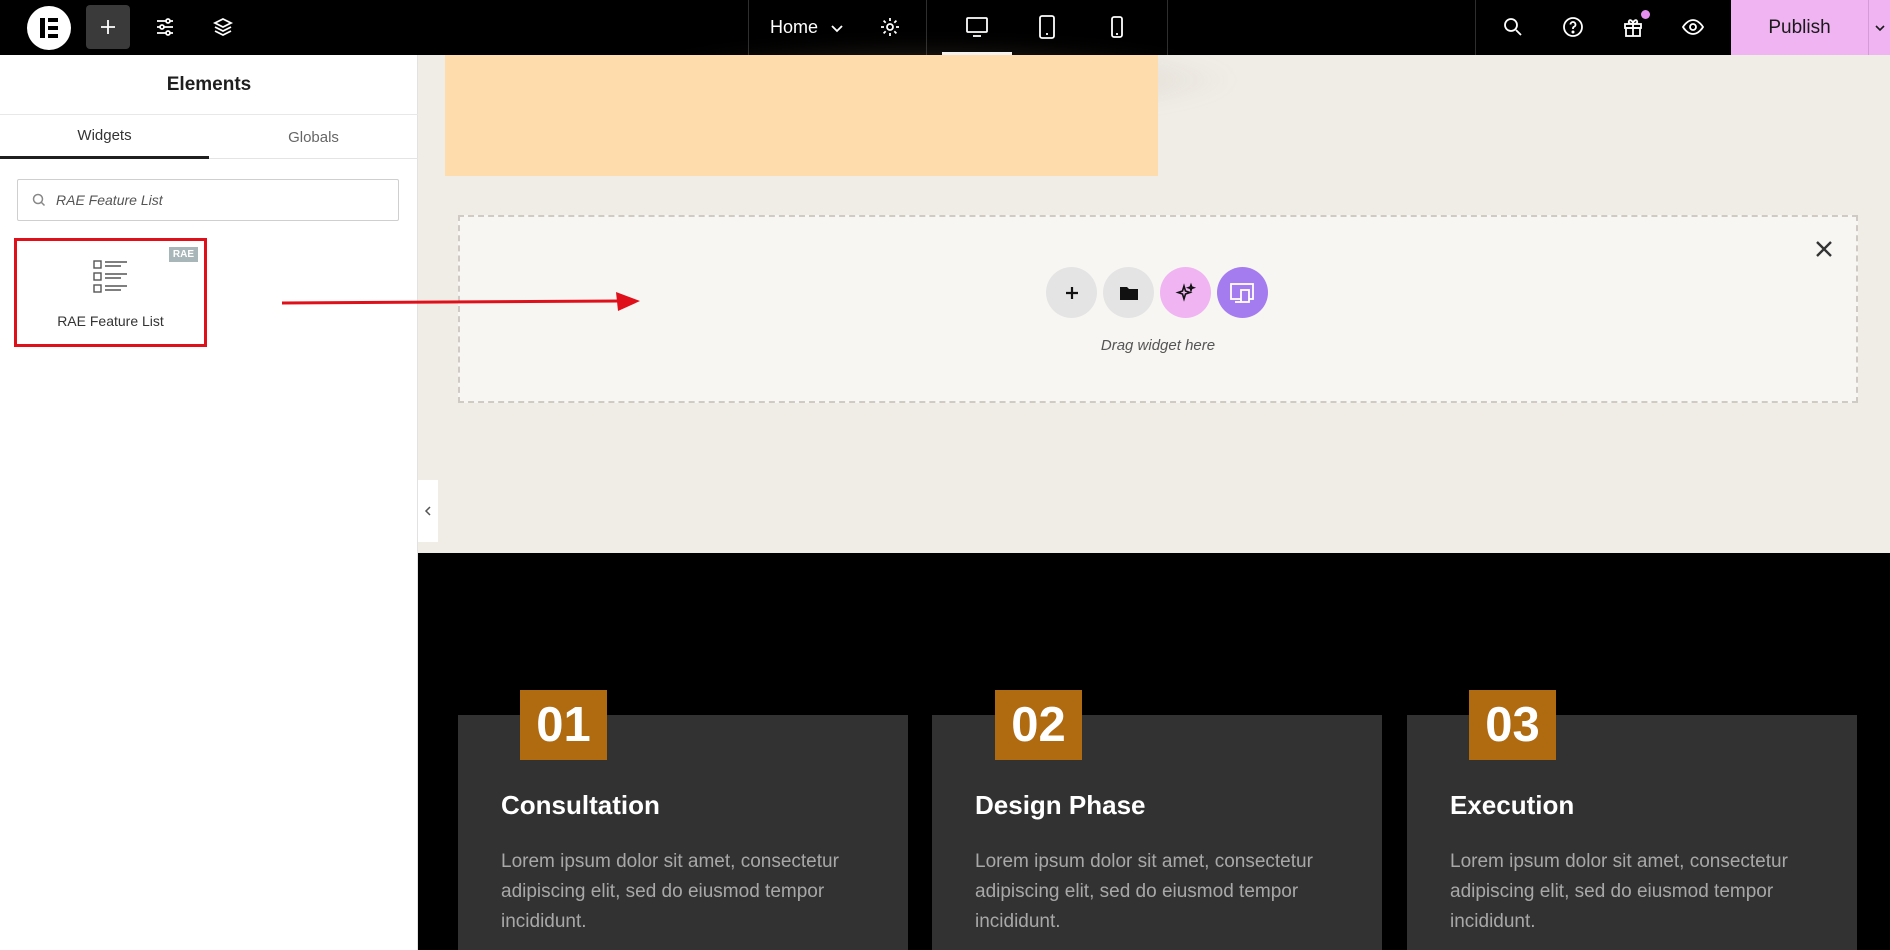 Image resolution: width=1890 pixels, height=950 pixels. I want to click on search-input, so click(216, 200).